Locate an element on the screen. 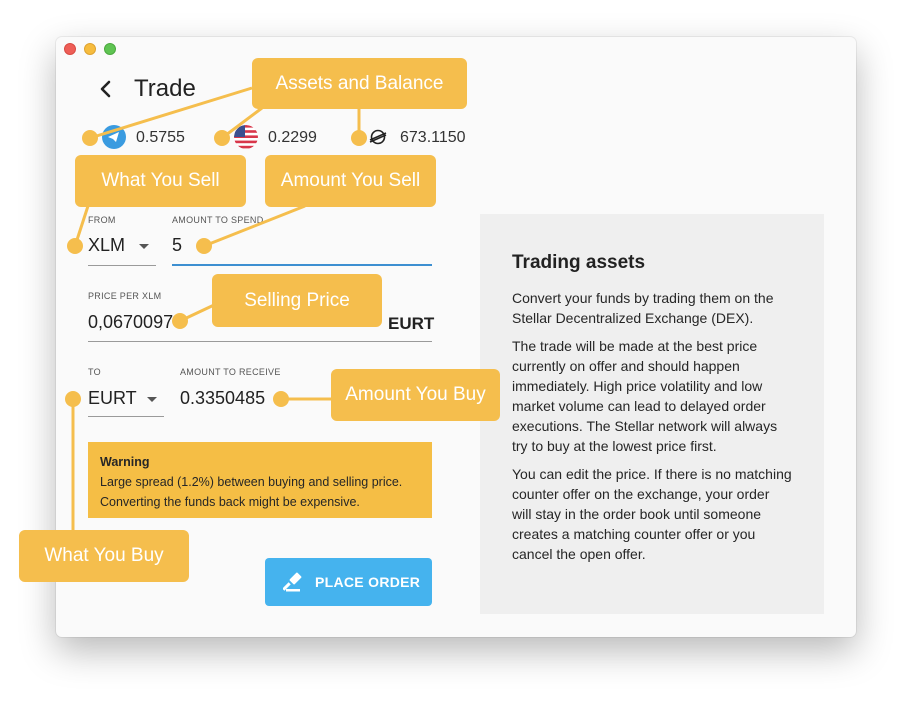 The height and width of the screenshot is (712, 912). telegram-coin-icon is located at coordinates (114, 137).